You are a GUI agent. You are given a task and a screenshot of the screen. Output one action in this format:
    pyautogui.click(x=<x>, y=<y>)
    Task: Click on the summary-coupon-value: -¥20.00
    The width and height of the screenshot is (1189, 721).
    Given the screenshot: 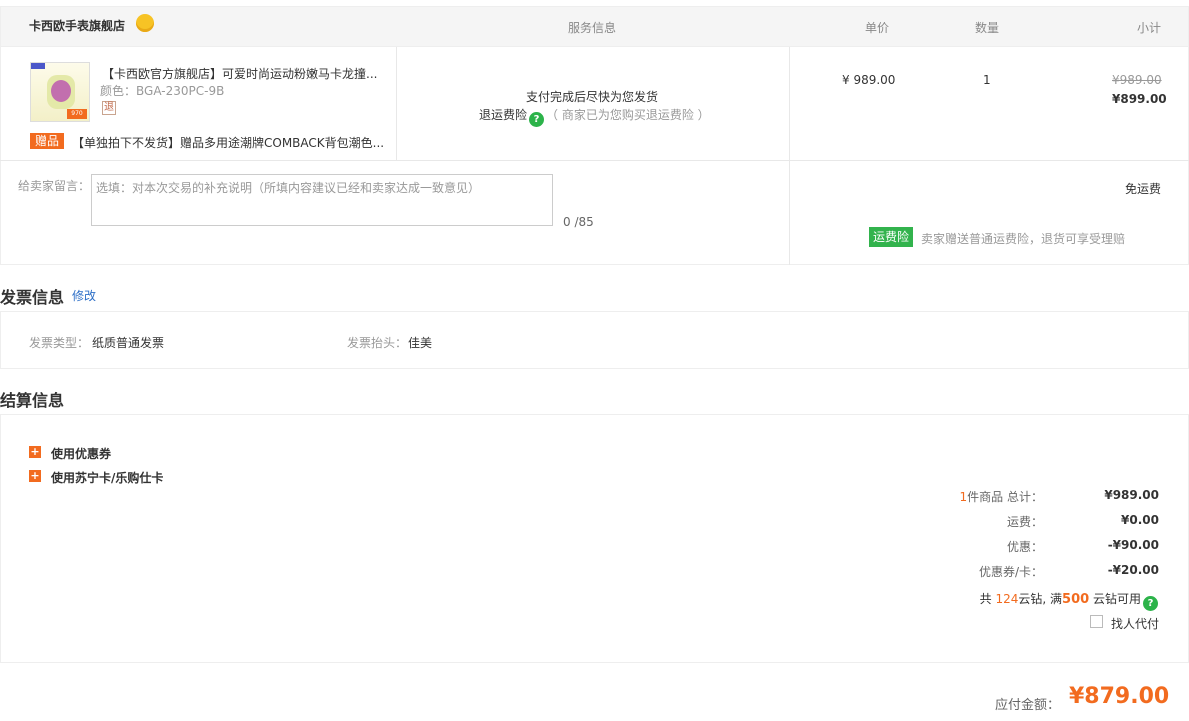 What is the action you would take?
    pyautogui.click(x=1133, y=570)
    